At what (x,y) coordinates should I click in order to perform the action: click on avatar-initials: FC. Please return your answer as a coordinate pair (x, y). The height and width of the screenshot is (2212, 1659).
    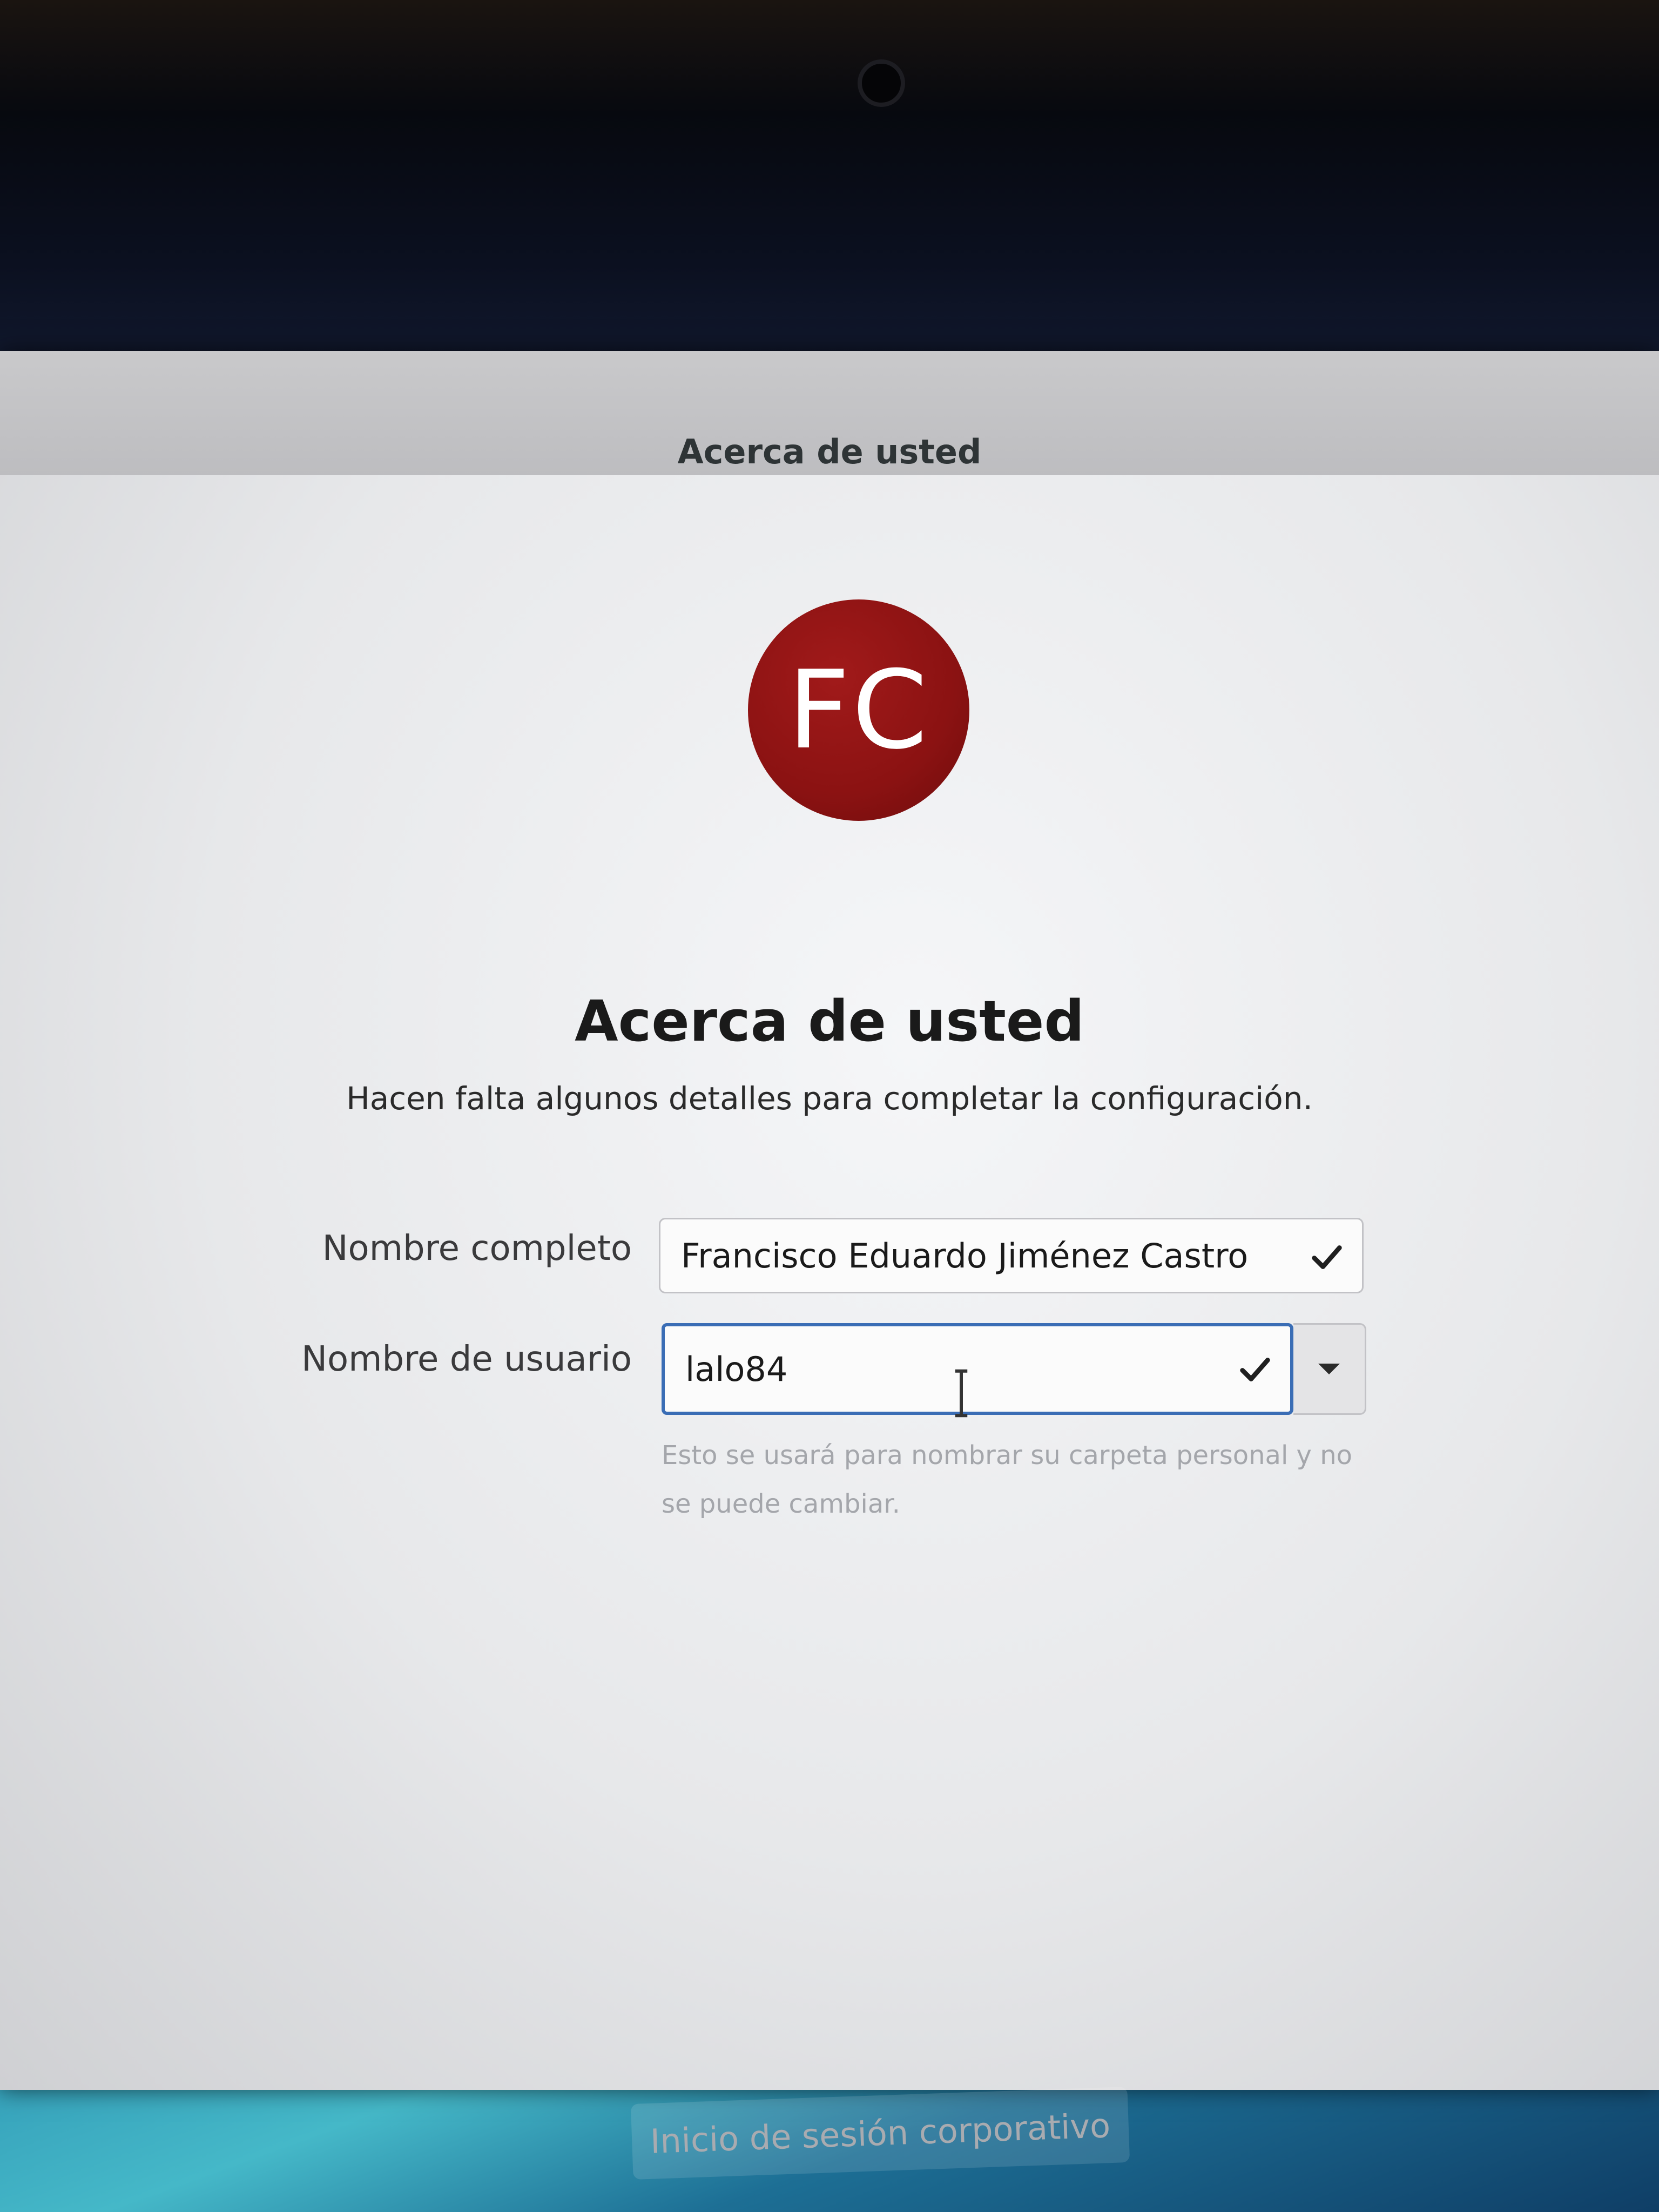
    Looking at the image, I should click on (858, 710).